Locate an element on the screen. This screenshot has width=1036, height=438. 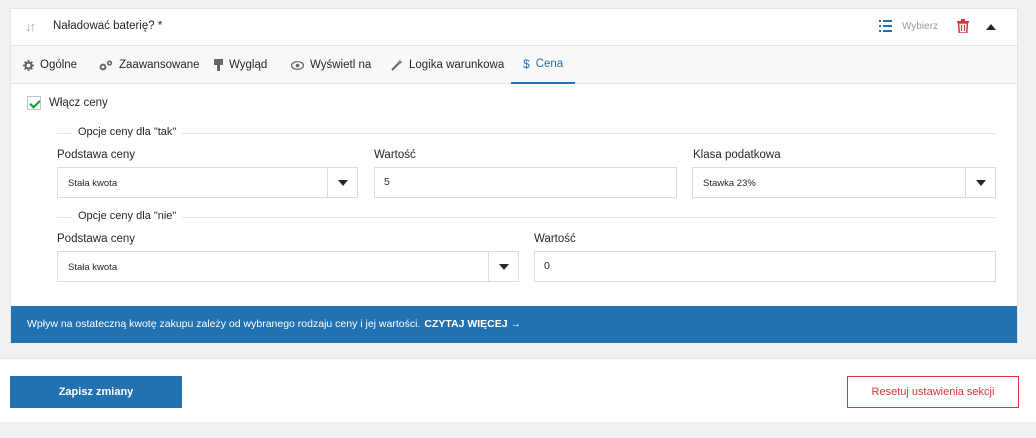
options-no-legend: Opcje ceny dla "nie" is located at coordinates (127, 216).